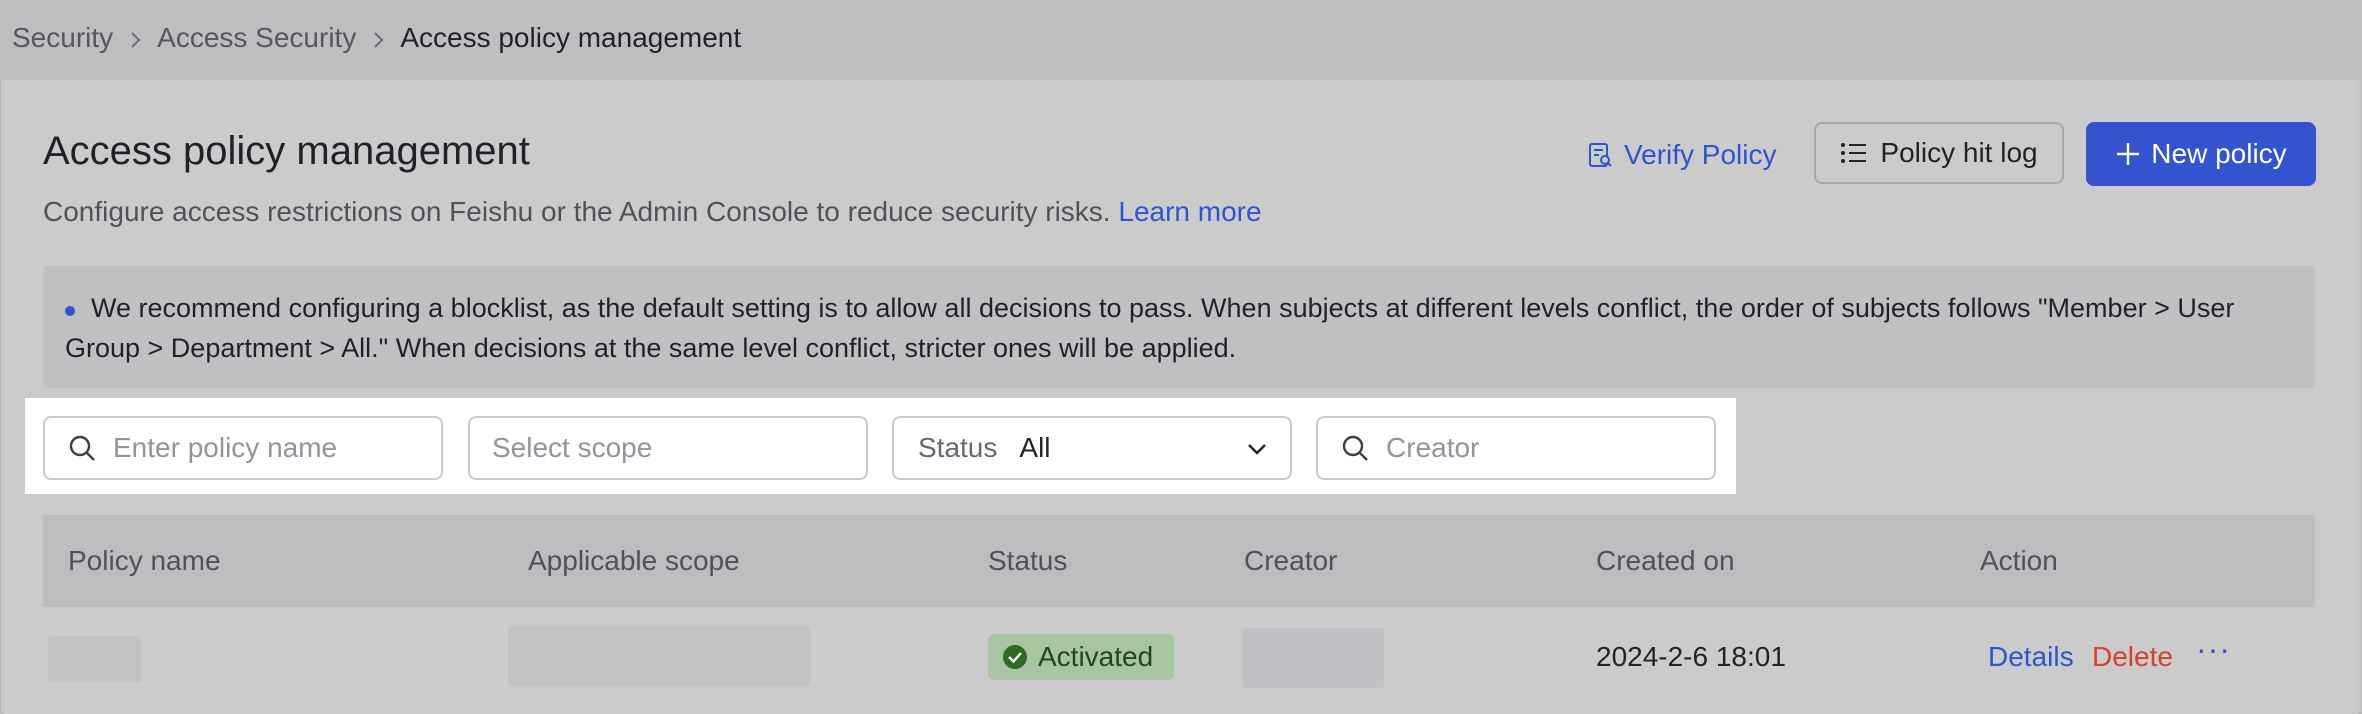 The width and height of the screenshot is (2362, 714). Describe the element at coordinates (1290, 561) in the screenshot. I see `column-header-creator: Creator` at that location.